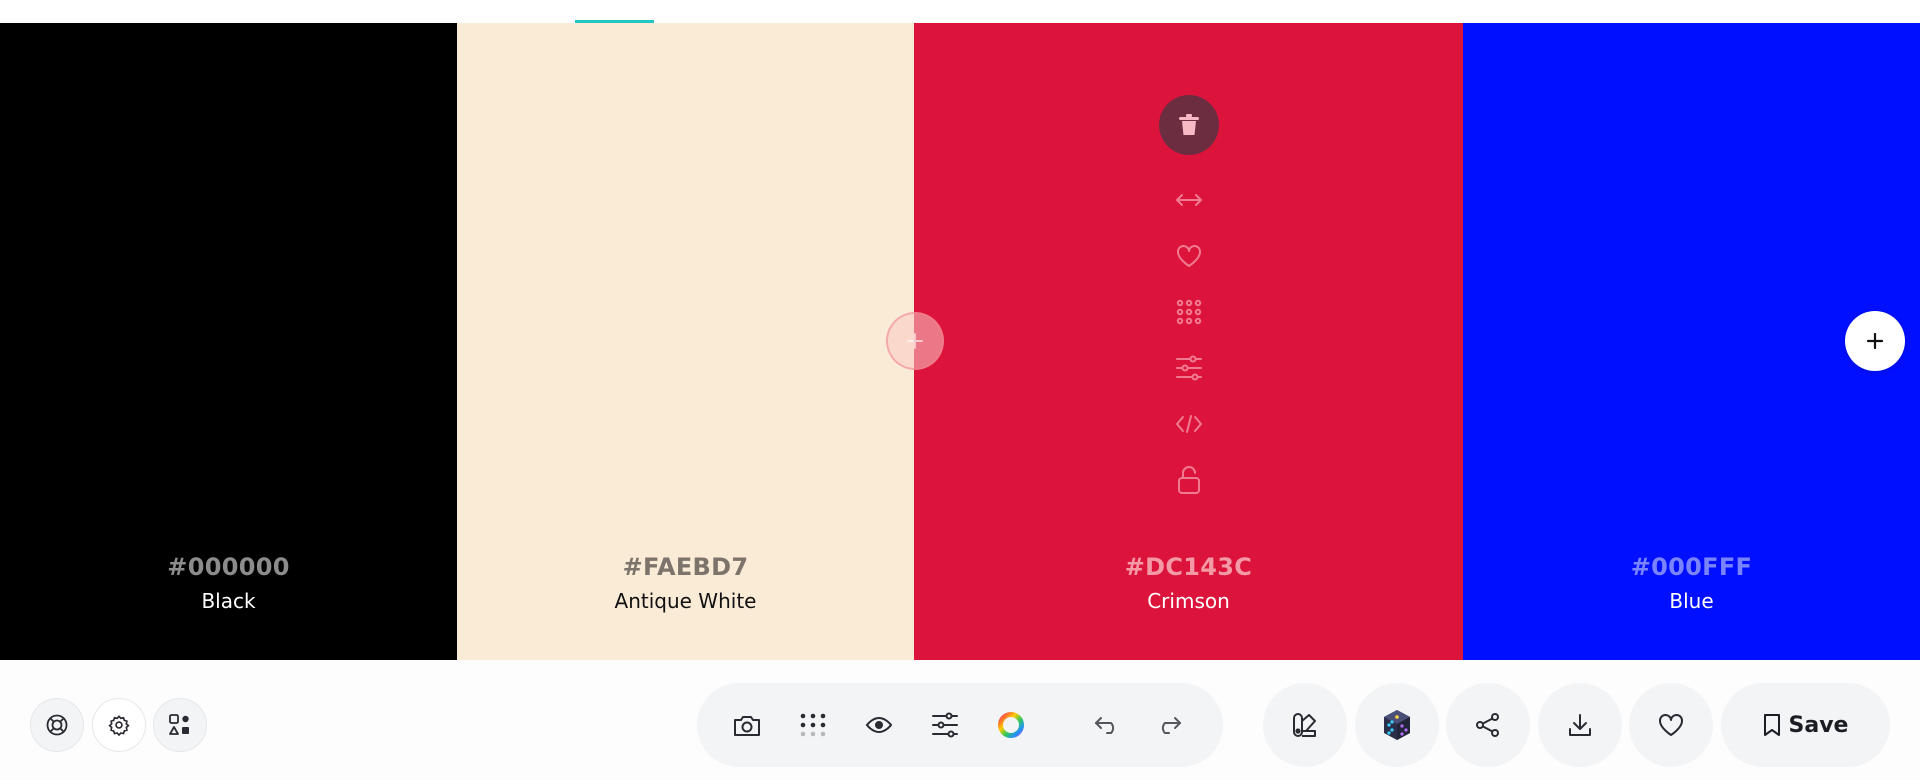 The image size is (1920, 780). Describe the element at coordinates (1691, 567) in the screenshot. I see `swatch-hex: #000FFF` at that location.